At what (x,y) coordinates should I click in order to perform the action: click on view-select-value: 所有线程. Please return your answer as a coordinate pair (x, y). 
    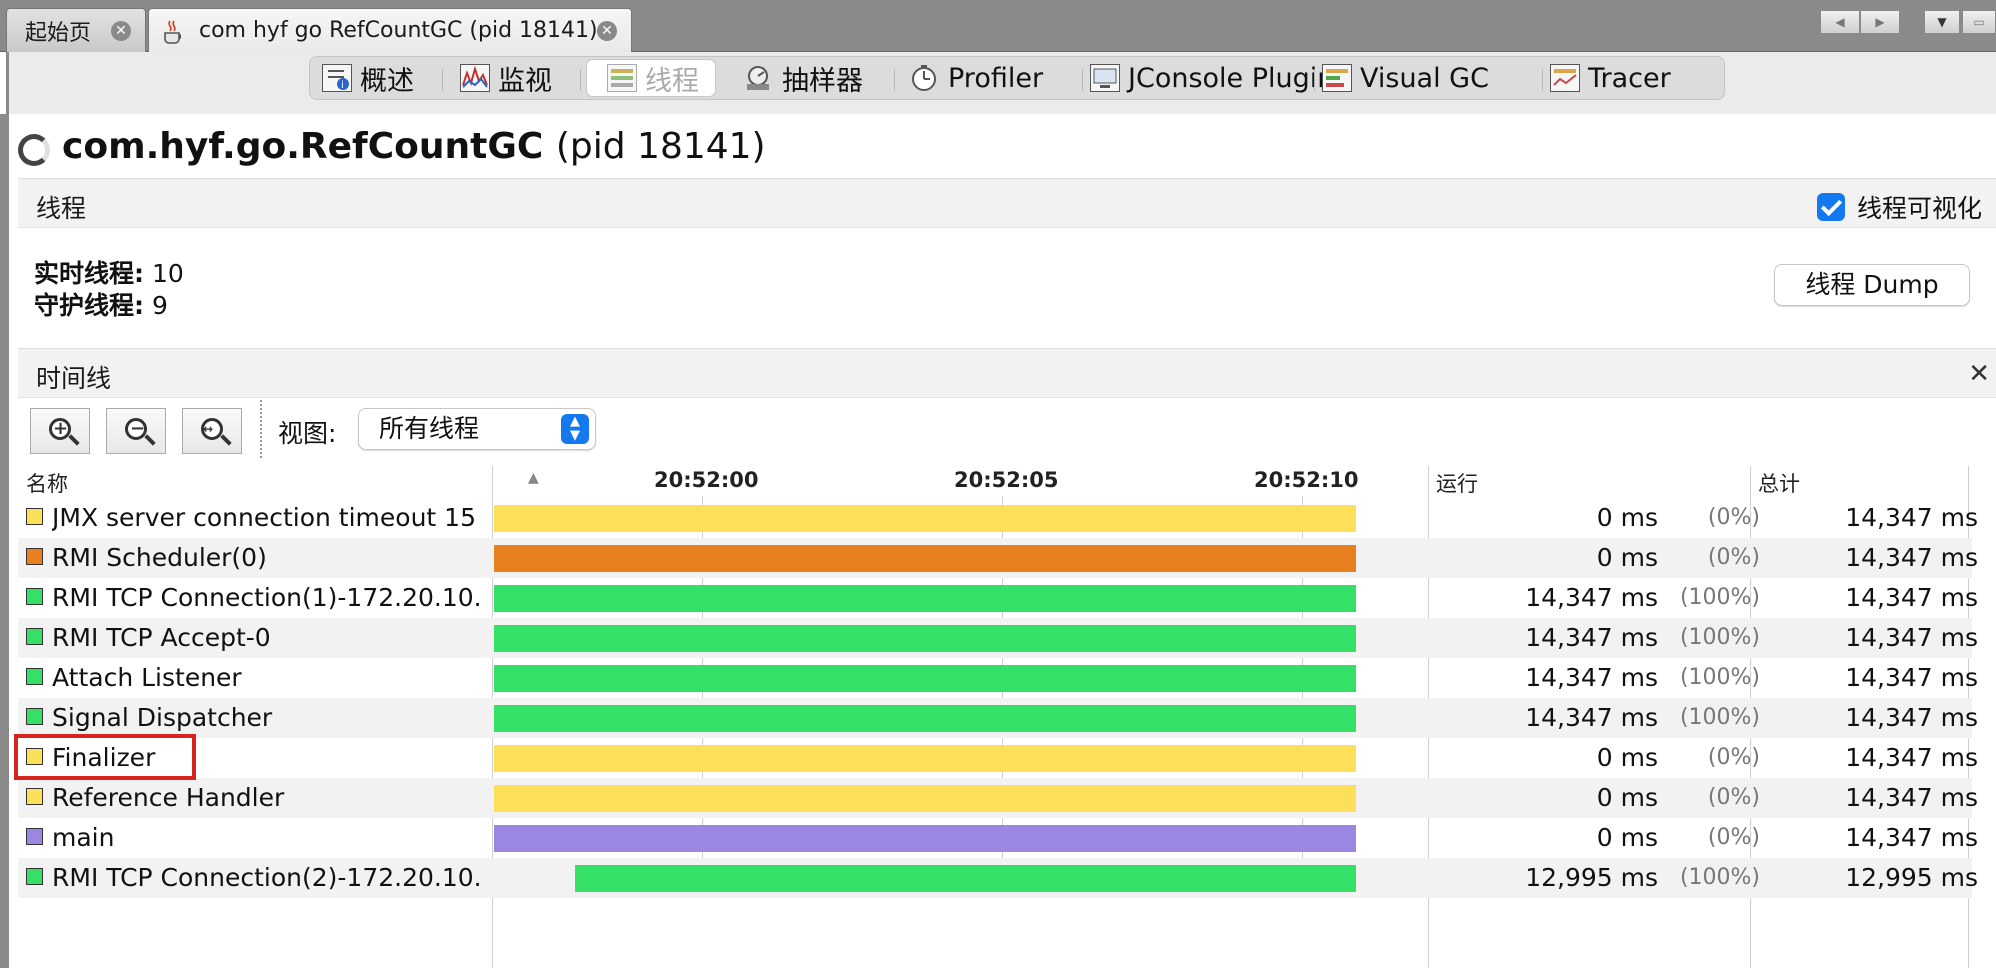
    Looking at the image, I should click on (429, 428).